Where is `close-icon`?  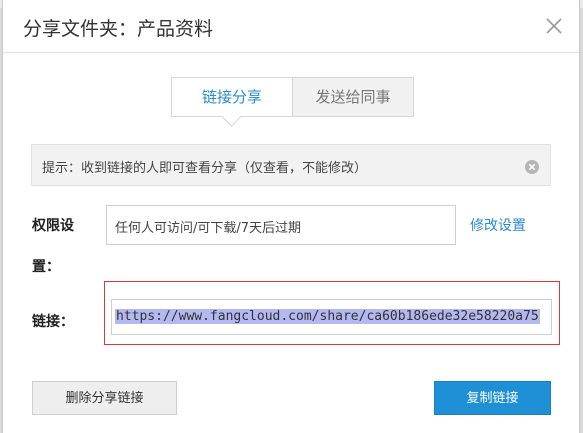
close-icon is located at coordinates (554, 26).